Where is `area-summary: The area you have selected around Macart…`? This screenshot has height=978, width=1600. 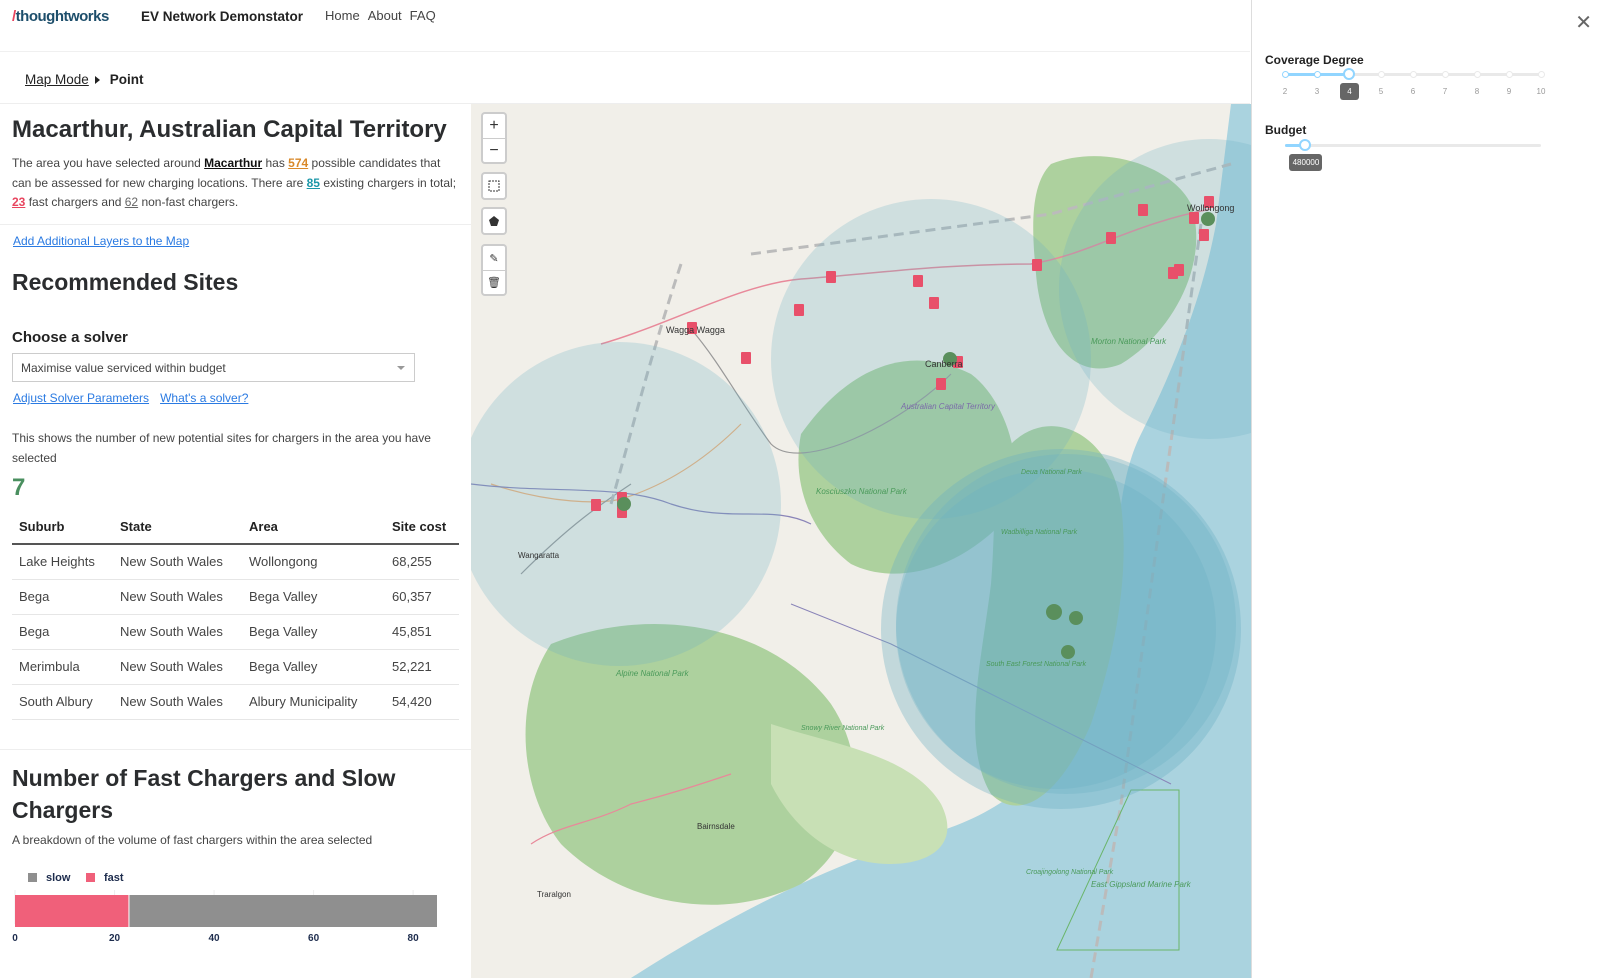 area-summary: The area you have selected around Macart… is located at coordinates (237, 183).